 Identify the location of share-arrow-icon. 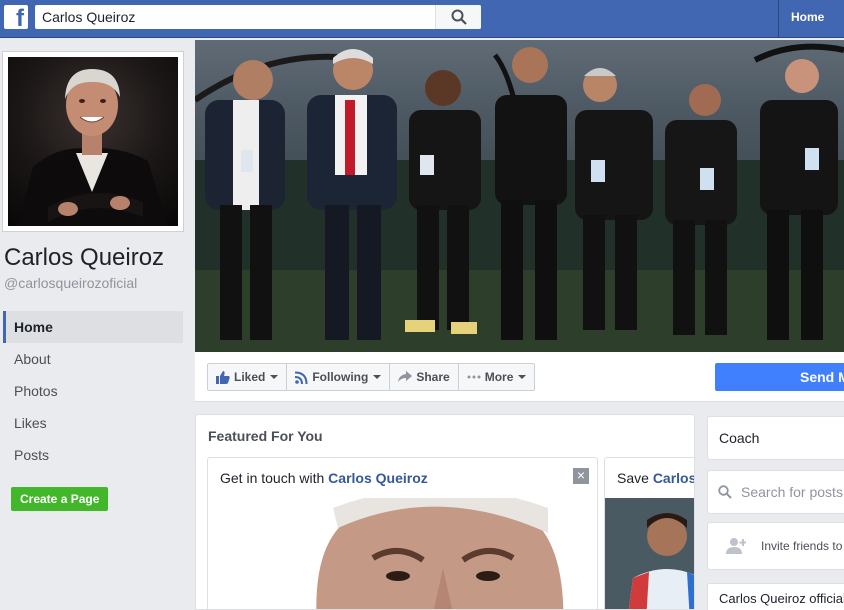
(405, 376).